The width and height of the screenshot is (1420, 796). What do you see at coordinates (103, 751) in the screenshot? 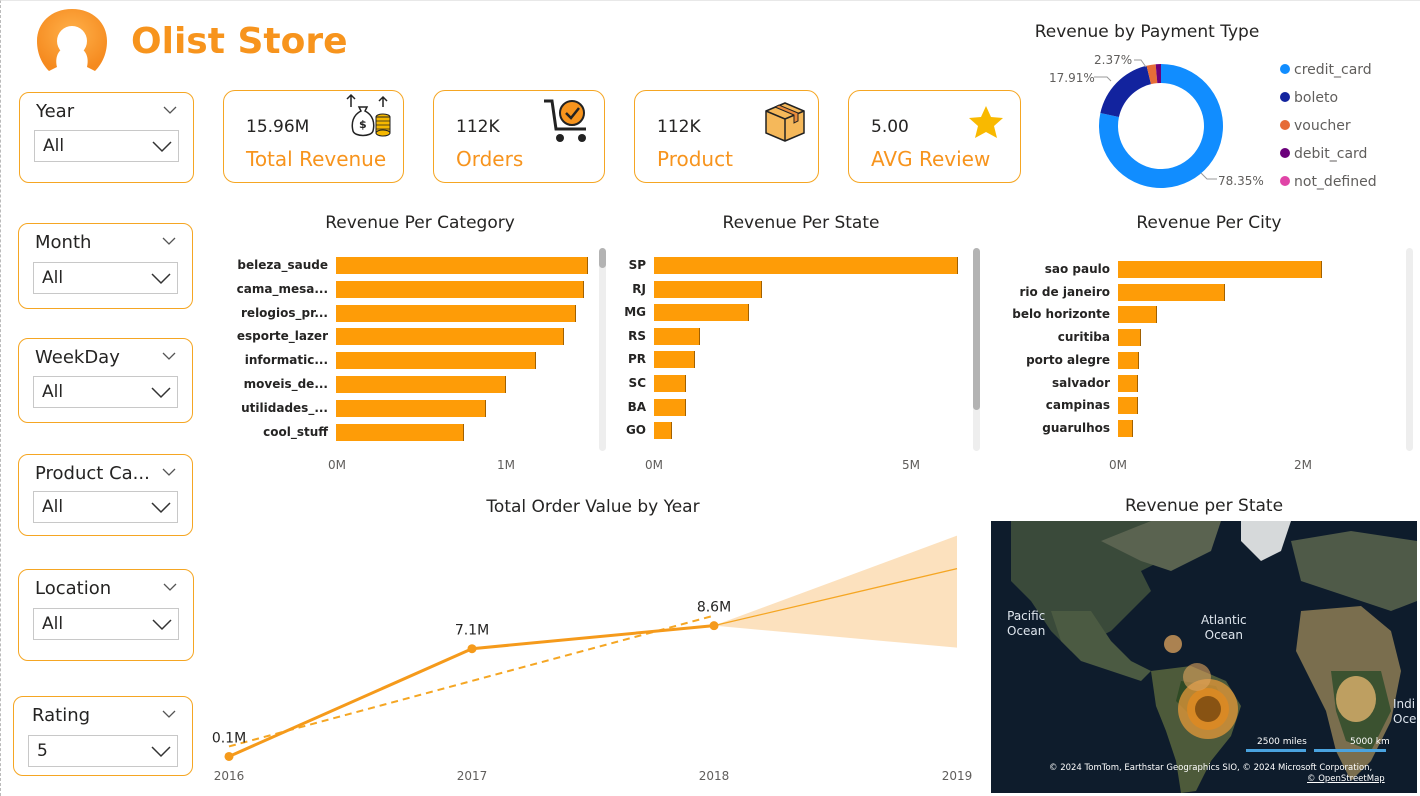
I see `rating-dropdown: 5` at bounding box center [103, 751].